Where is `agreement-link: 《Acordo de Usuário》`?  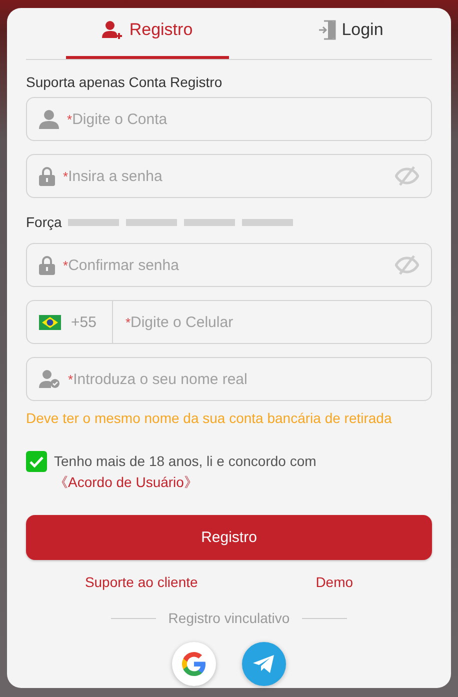 agreement-link: 《Acordo de Usuário》 is located at coordinates (126, 482).